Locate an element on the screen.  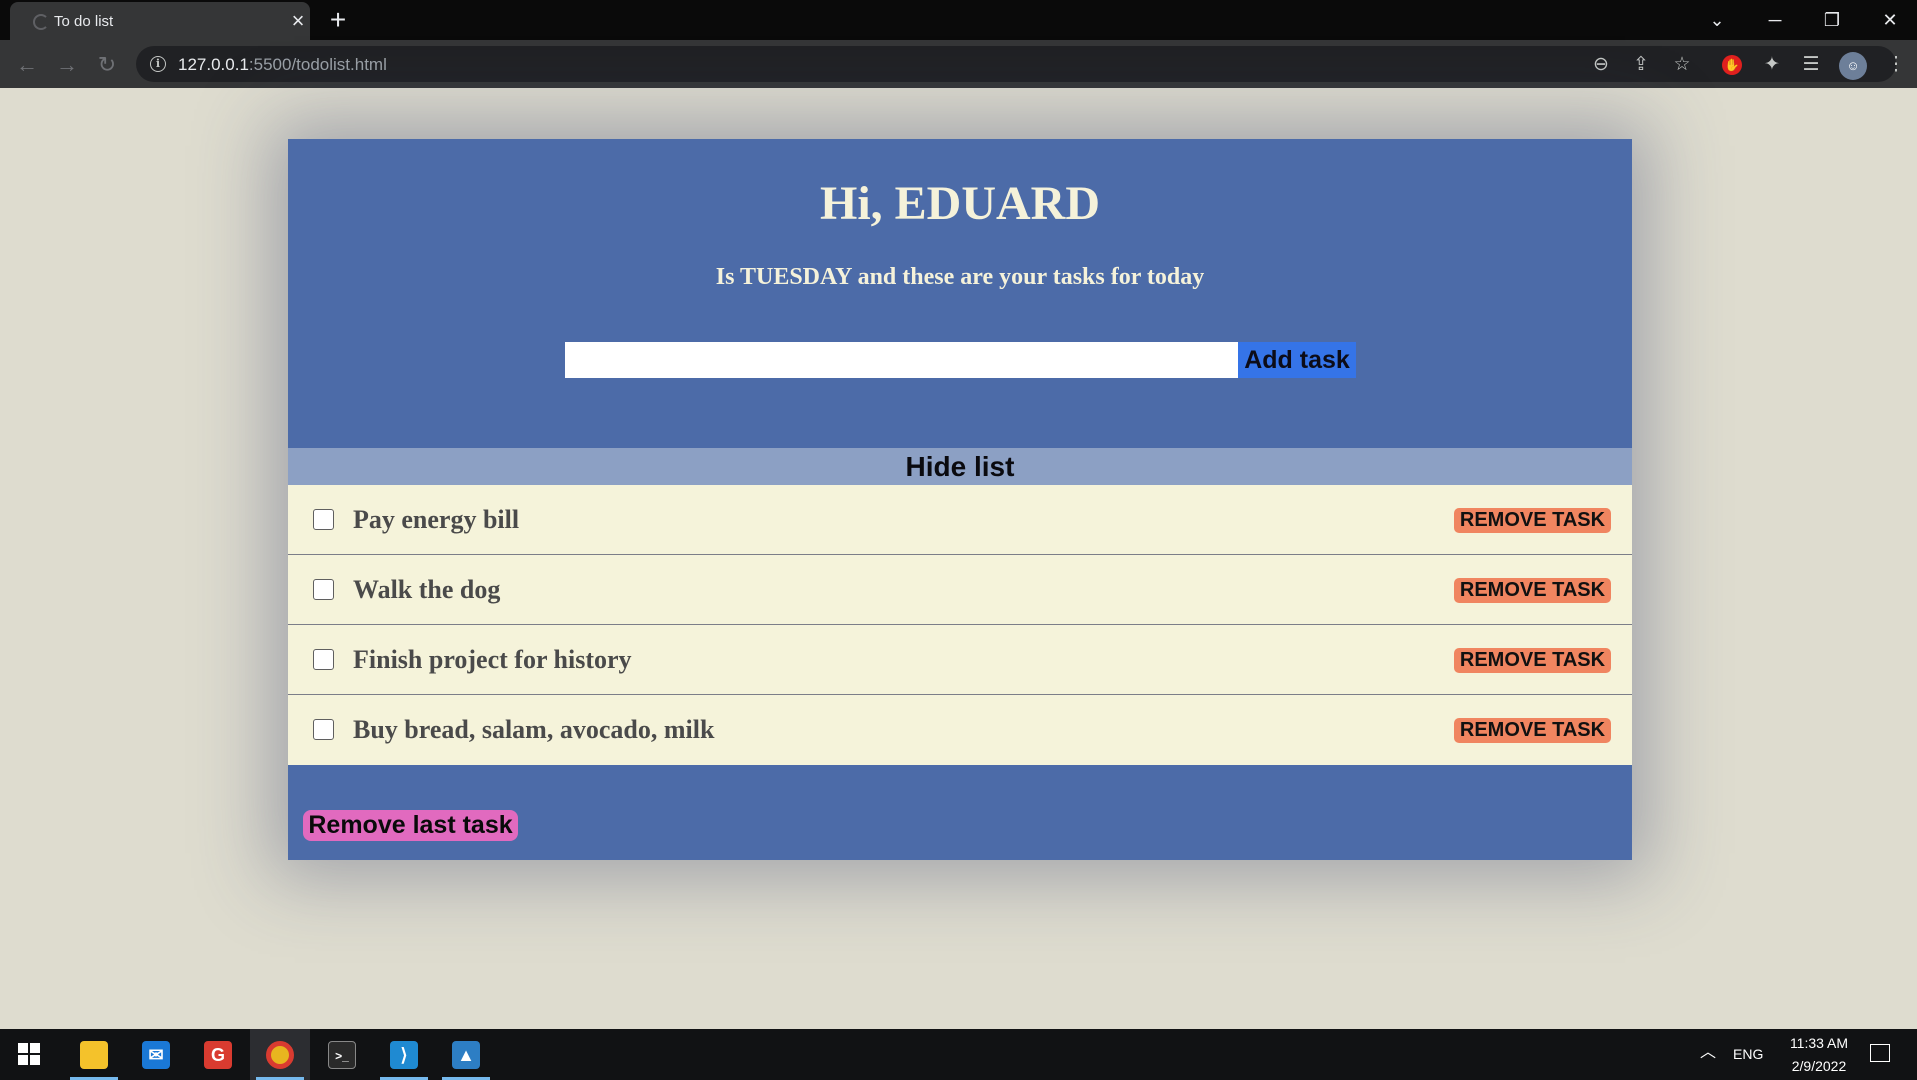
reading-list-icon: ☰ is located at coordinates (1811, 65).